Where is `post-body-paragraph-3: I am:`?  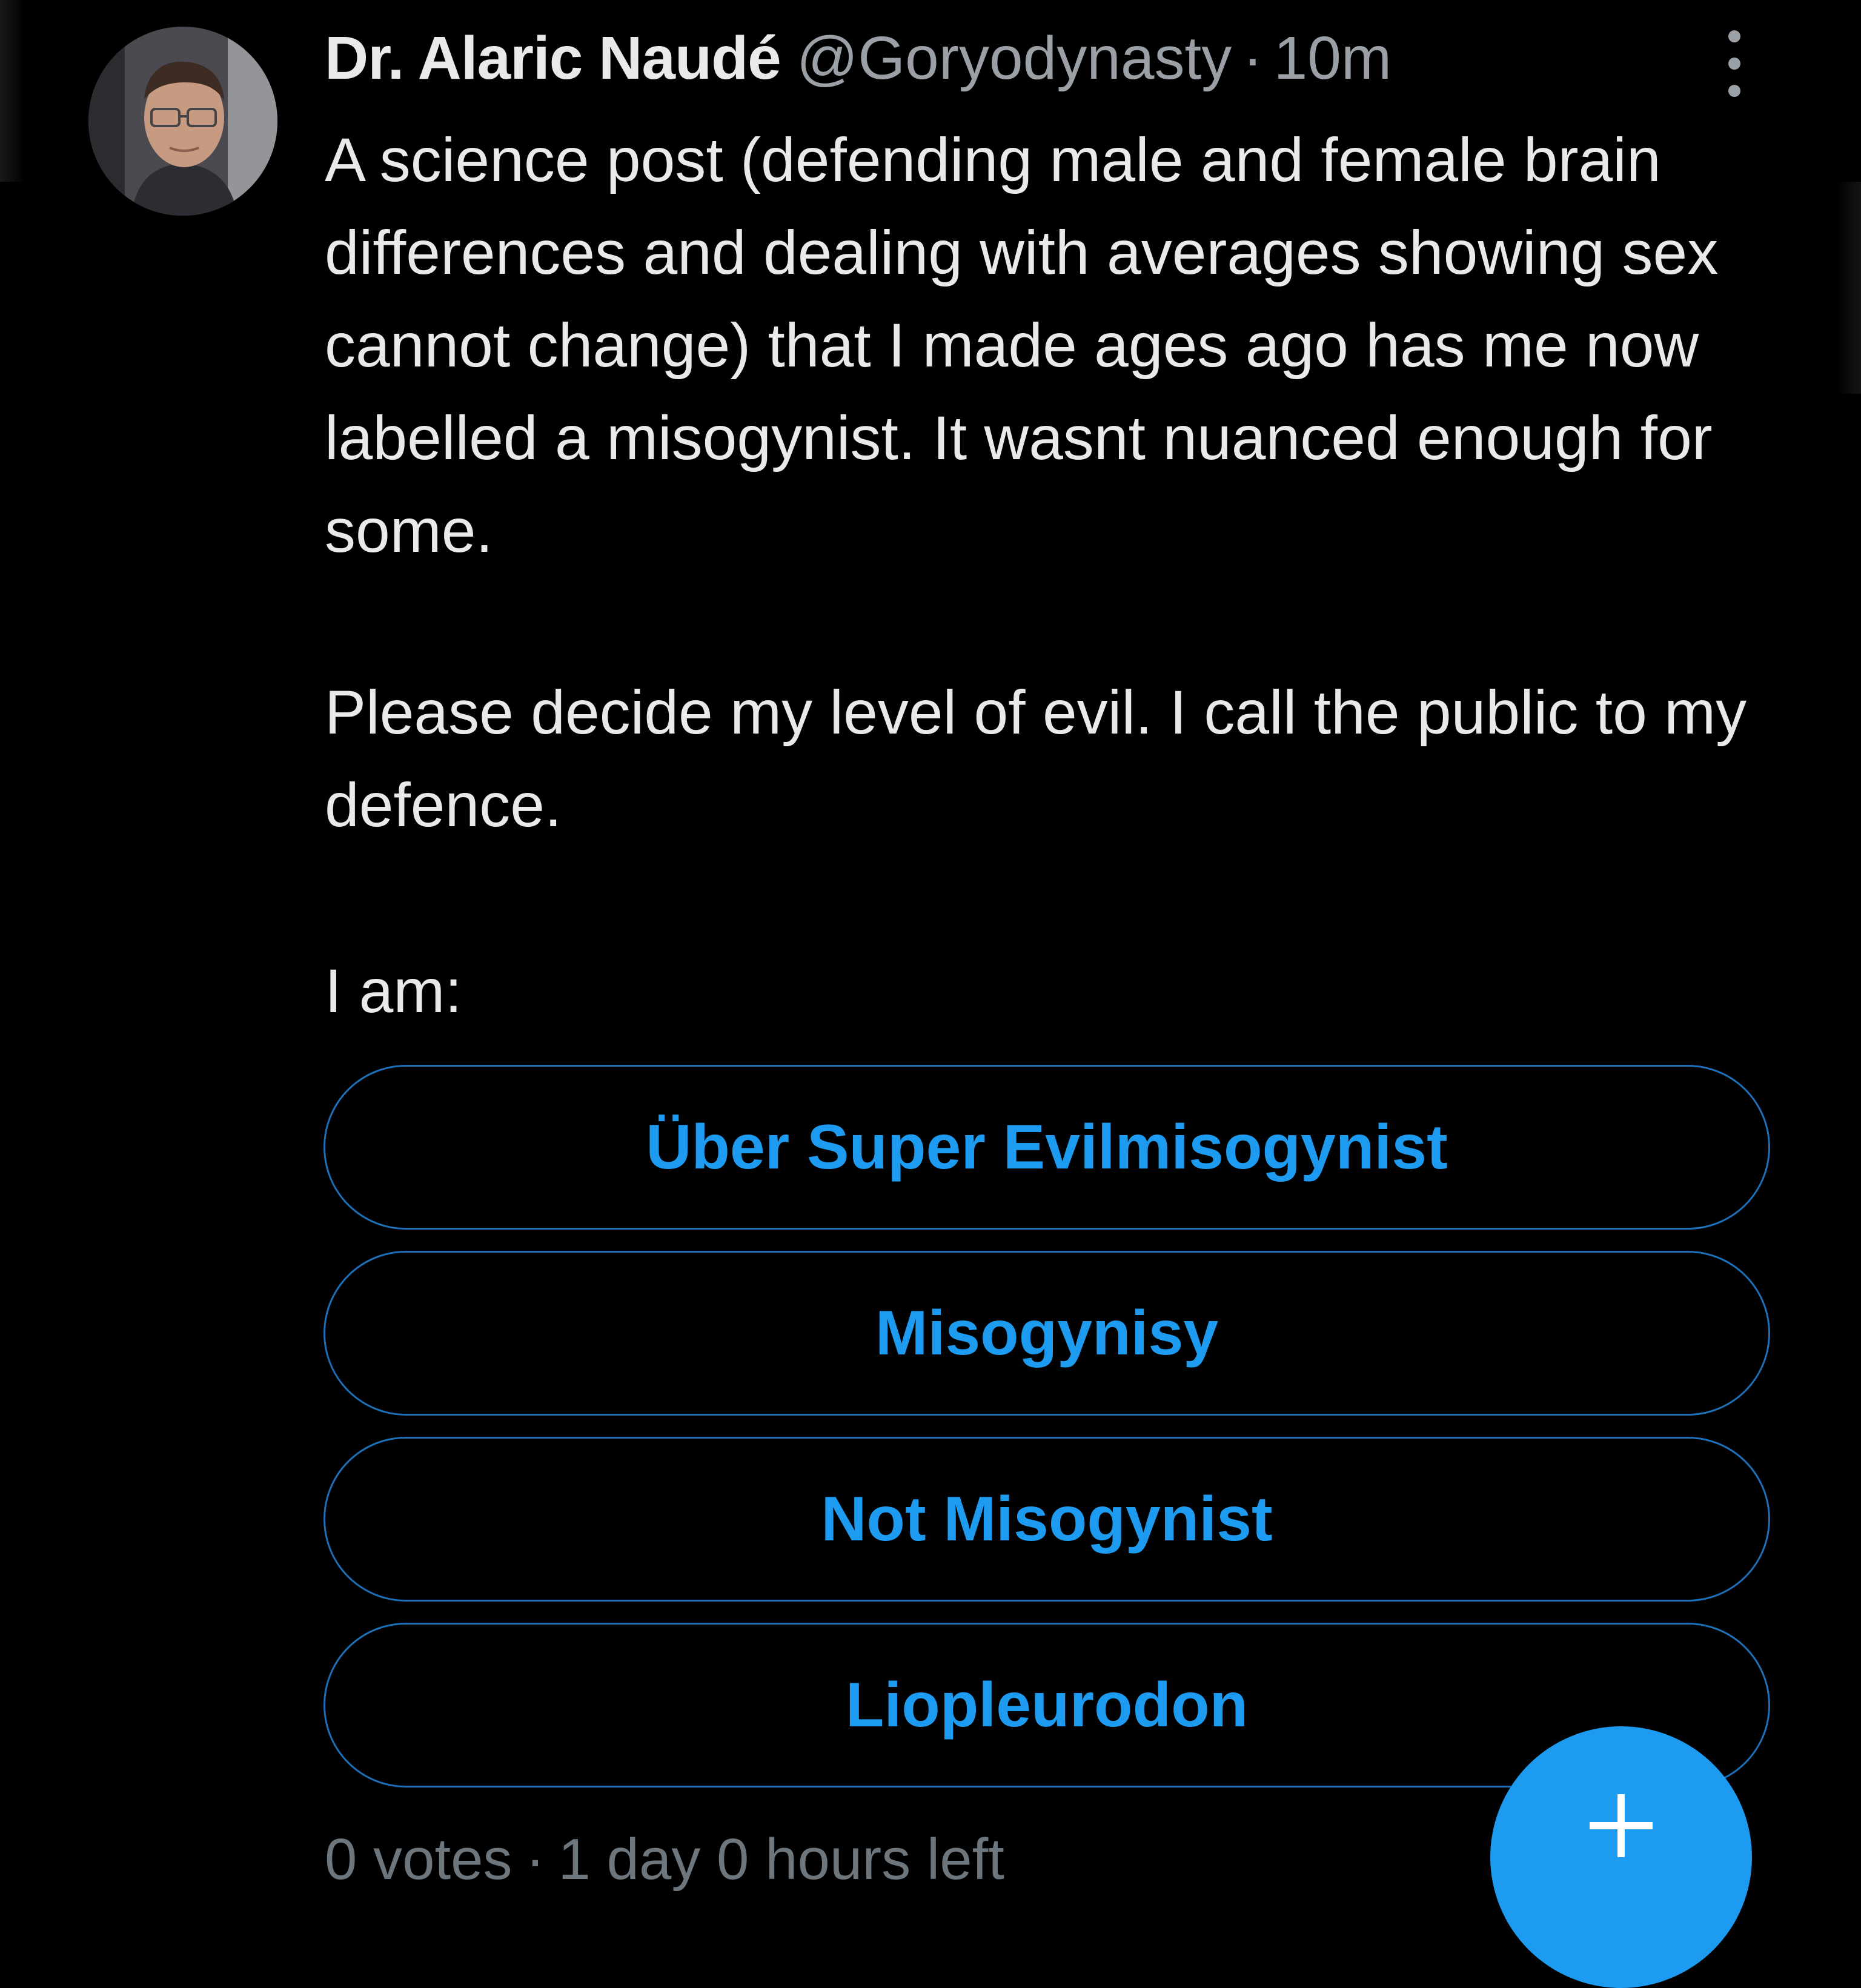 post-body-paragraph-3: I am: is located at coordinates (393, 990).